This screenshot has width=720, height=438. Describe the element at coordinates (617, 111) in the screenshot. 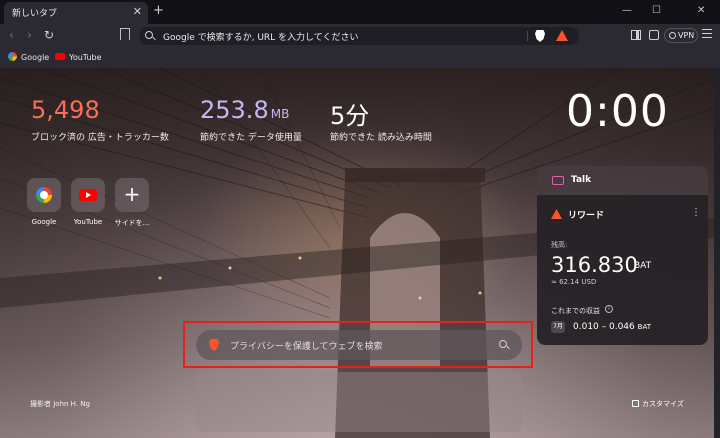

I see `clock: 0:00` at that location.